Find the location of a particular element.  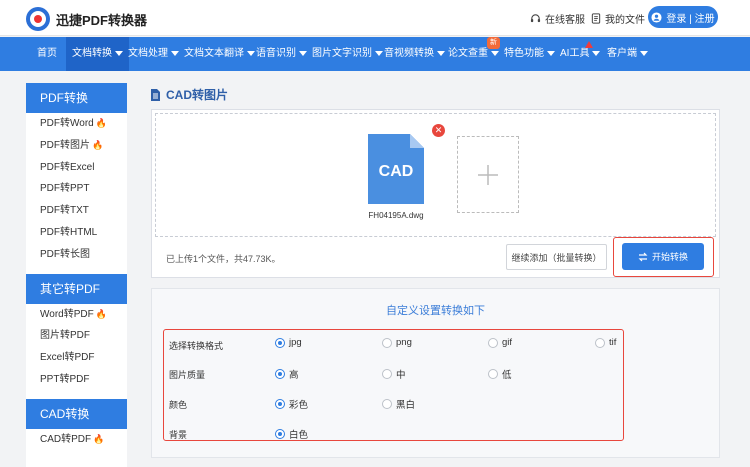

sidebar-item-cad-to-pdf: CAD转PDF 🔥 is located at coordinates (76, 440).